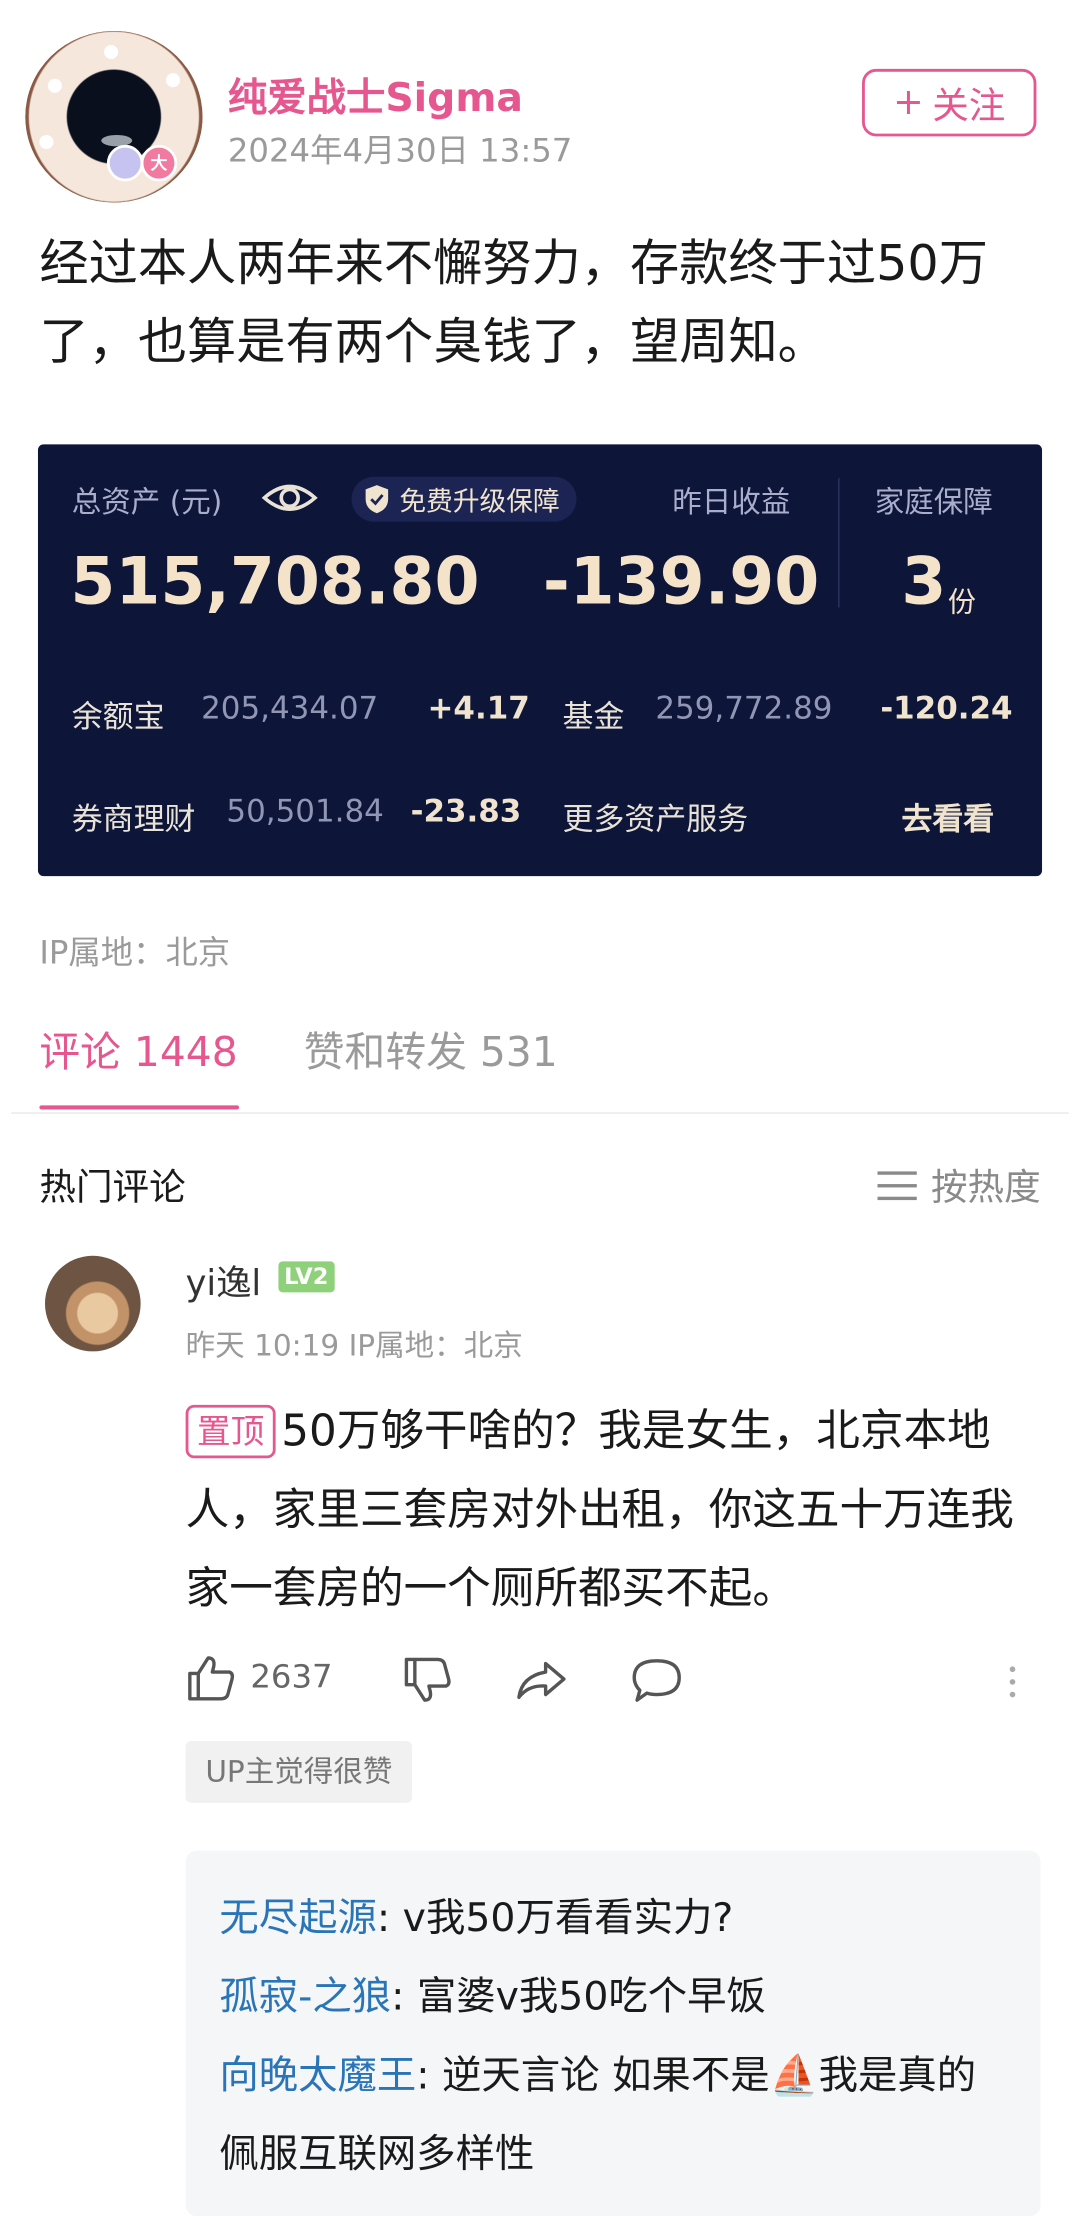 The height and width of the screenshot is (2216, 1080). What do you see at coordinates (839, 543) in the screenshot?
I see `card-divider` at bounding box center [839, 543].